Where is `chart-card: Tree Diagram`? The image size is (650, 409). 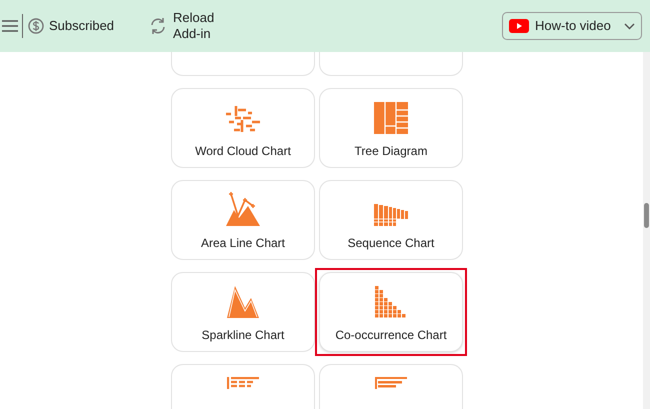
chart-card: Tree Diagram is located at coordinates (391, 128).